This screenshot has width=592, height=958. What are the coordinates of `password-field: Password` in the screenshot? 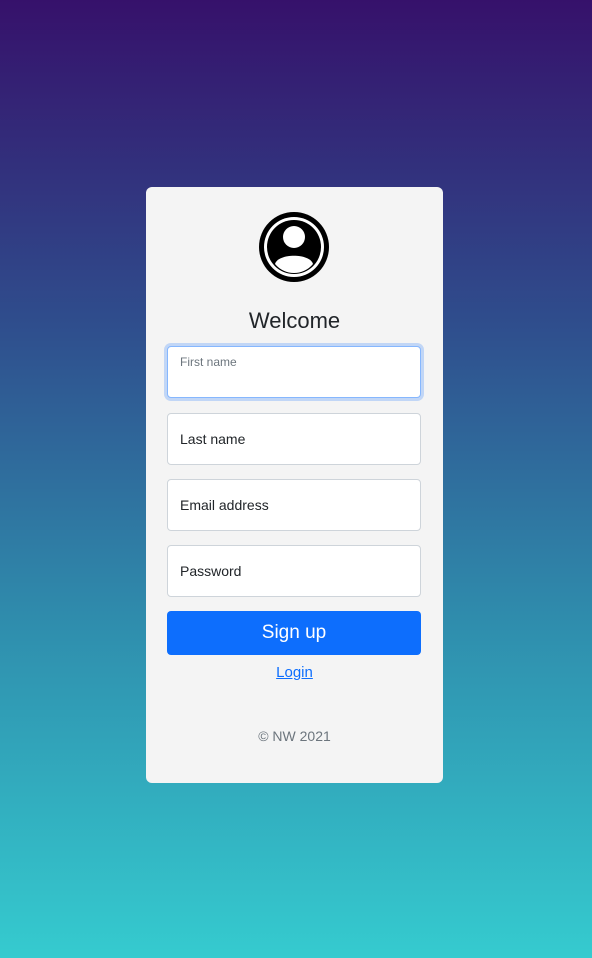 It's located at (294, 571).